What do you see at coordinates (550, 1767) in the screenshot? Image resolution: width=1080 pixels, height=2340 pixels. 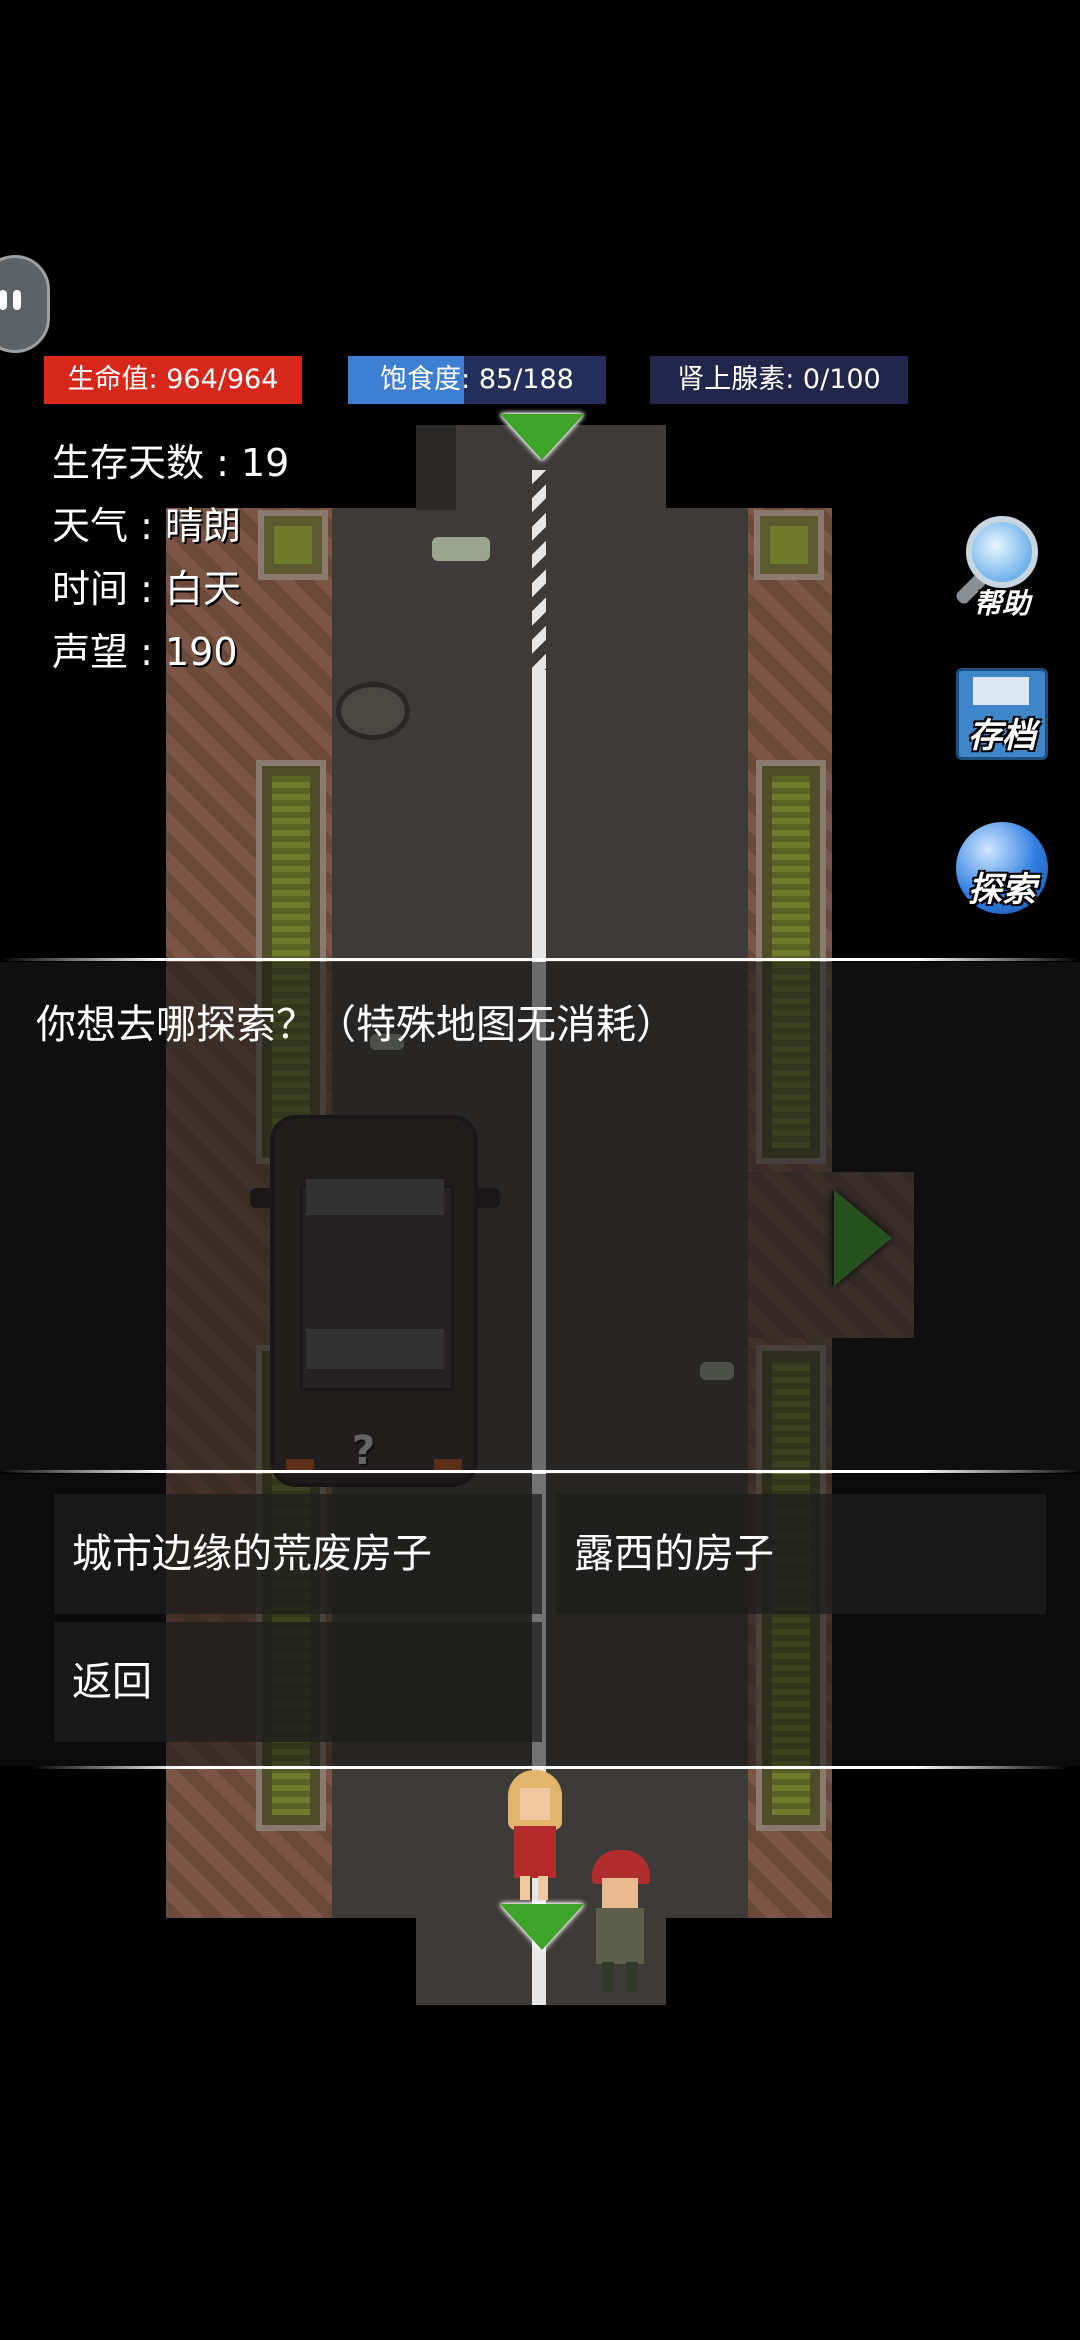 I see `dialog-bottom-line` at bounding box center [550, 1767].